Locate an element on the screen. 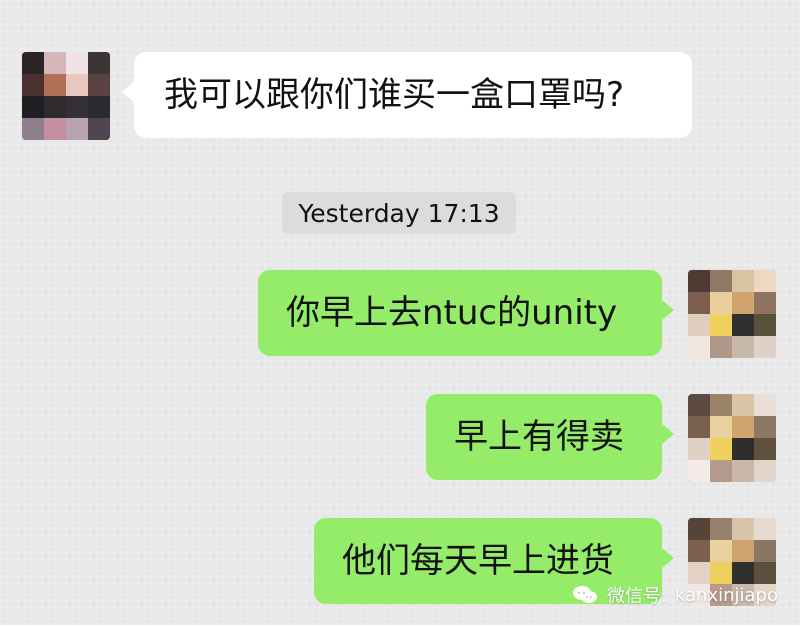 This screenshot has height=625, width=800. outgoing-message-bubble: 早上有得卖 is located at coordinates (550, 437).